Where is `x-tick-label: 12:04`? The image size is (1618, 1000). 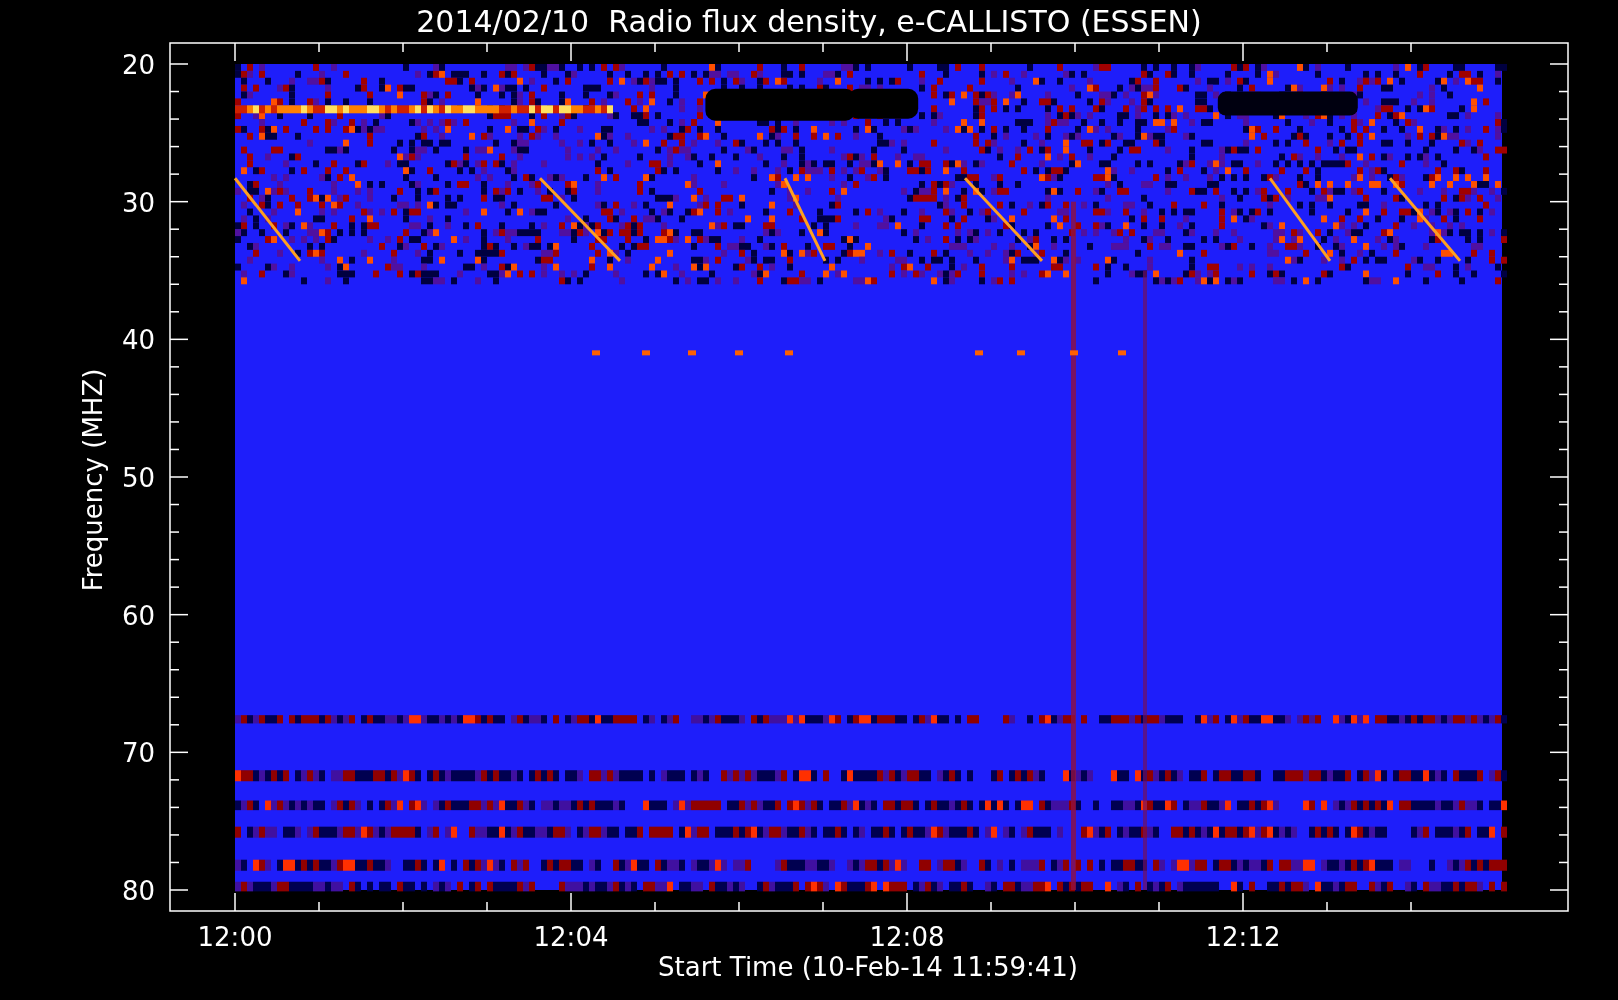 x-tick-label: 12:04 is located at coordinates (571, 937).